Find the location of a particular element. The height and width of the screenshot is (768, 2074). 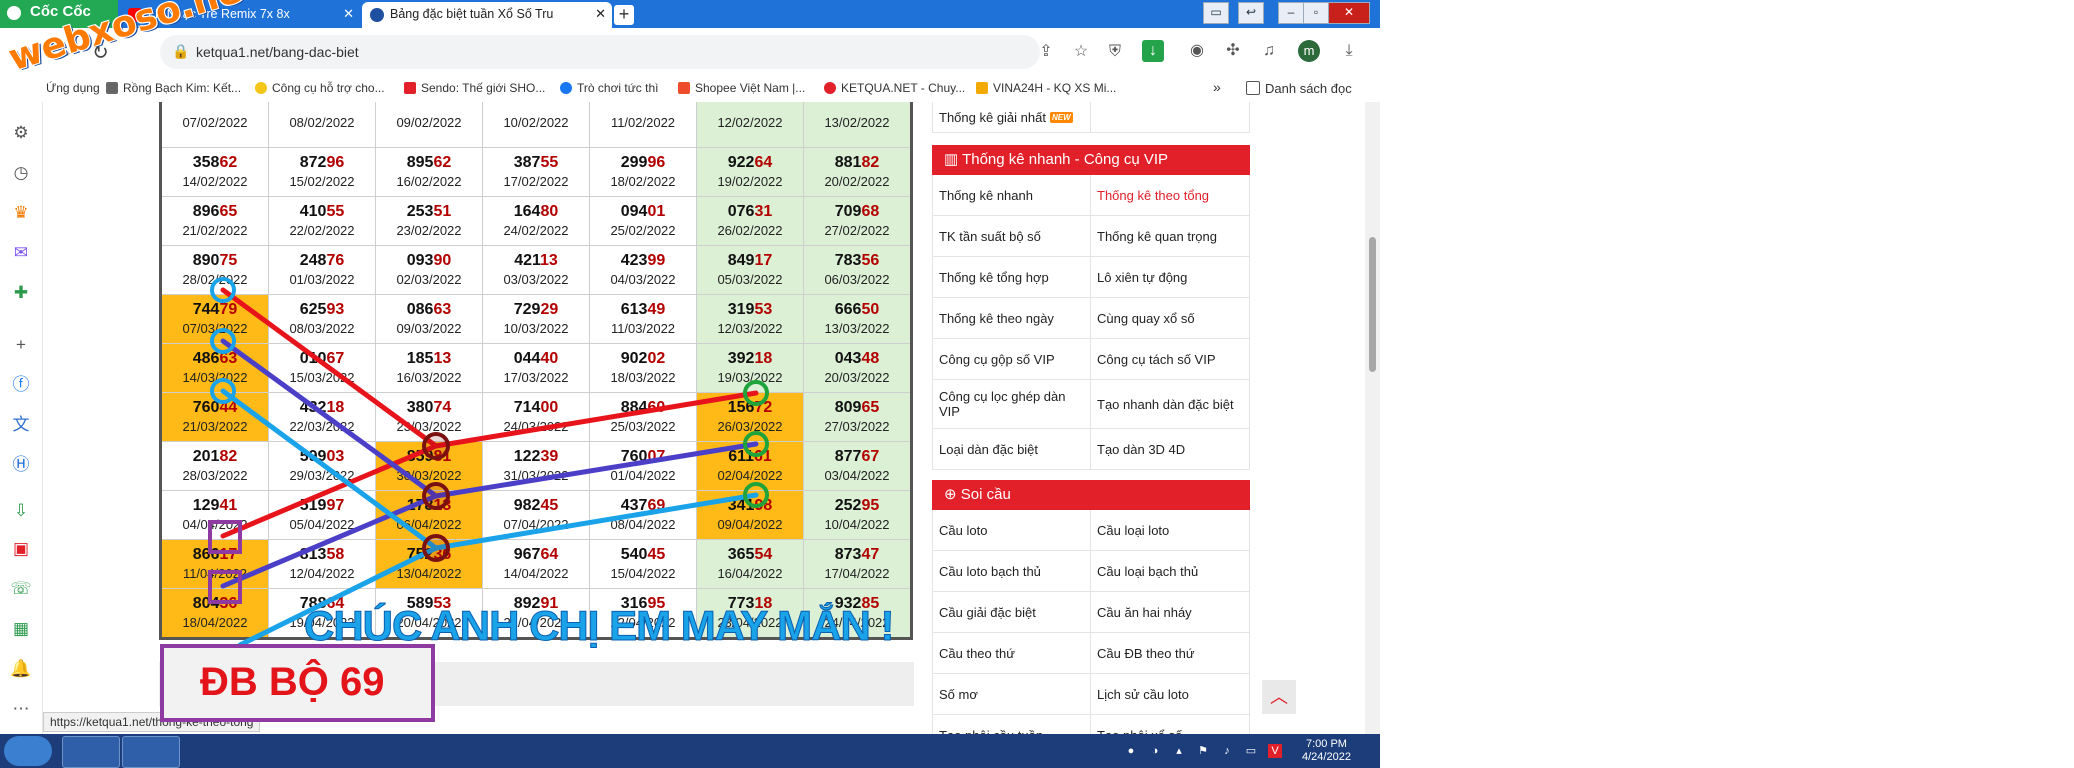

panel-link: Tạo phôi cầu tuần is located at coordinates (1012, 724).